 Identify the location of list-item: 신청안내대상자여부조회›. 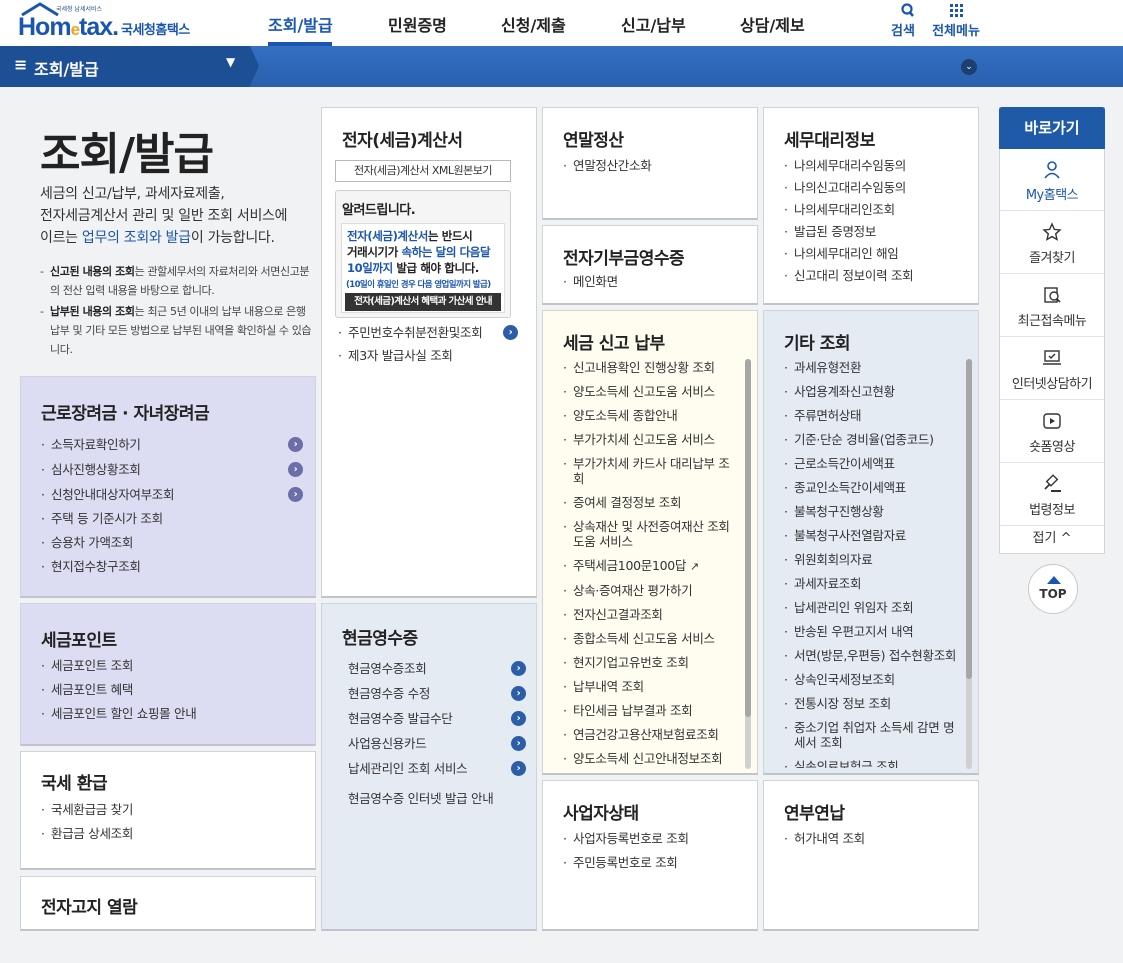
(172, 494).